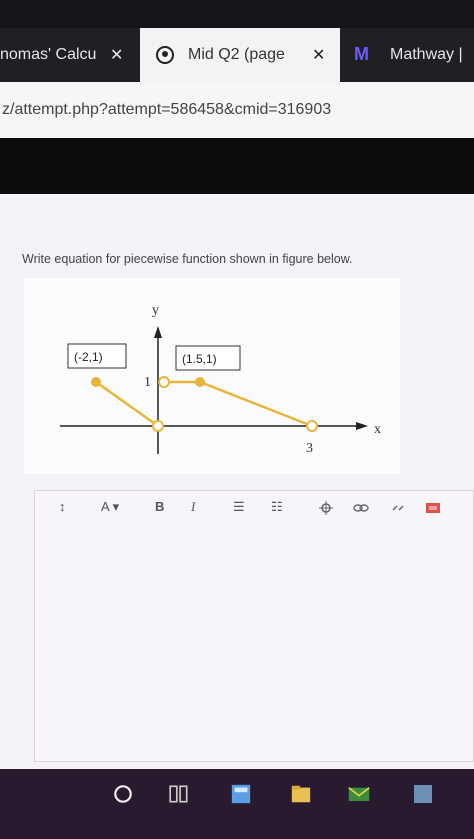 Image resolution: width=474 pixels, height=839 pixels. I want to click on y-axis-arrow, so click(158, 332).